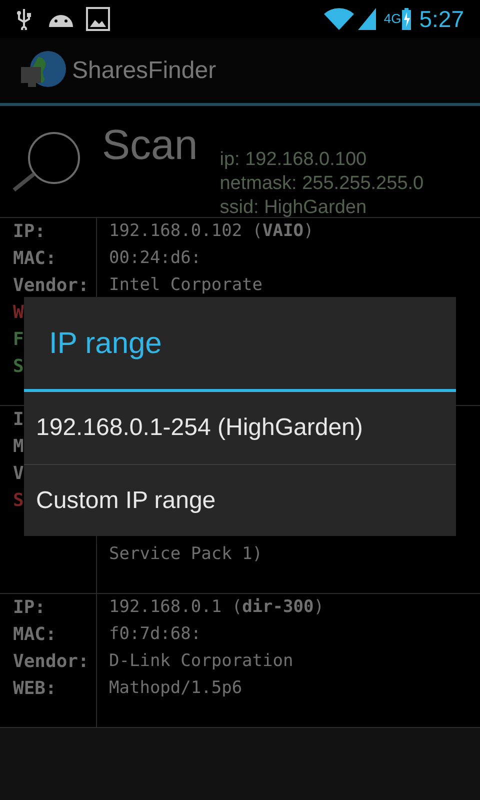 The width and height of the screenshot is (480, 800). Describe the element at coordinates (393, 19) in the screenshot. I see `network-type: 4G` at that location.